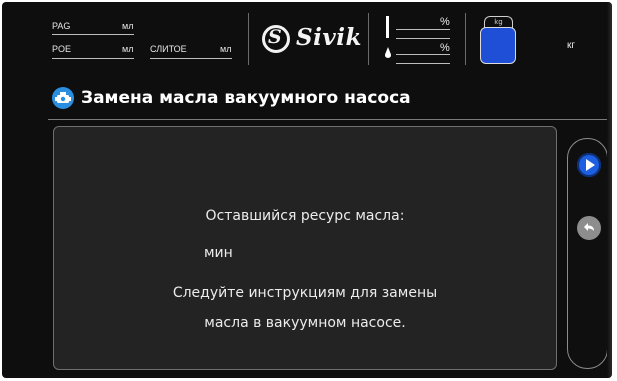  I want to click on level-bar-icon, so click(387, 27).